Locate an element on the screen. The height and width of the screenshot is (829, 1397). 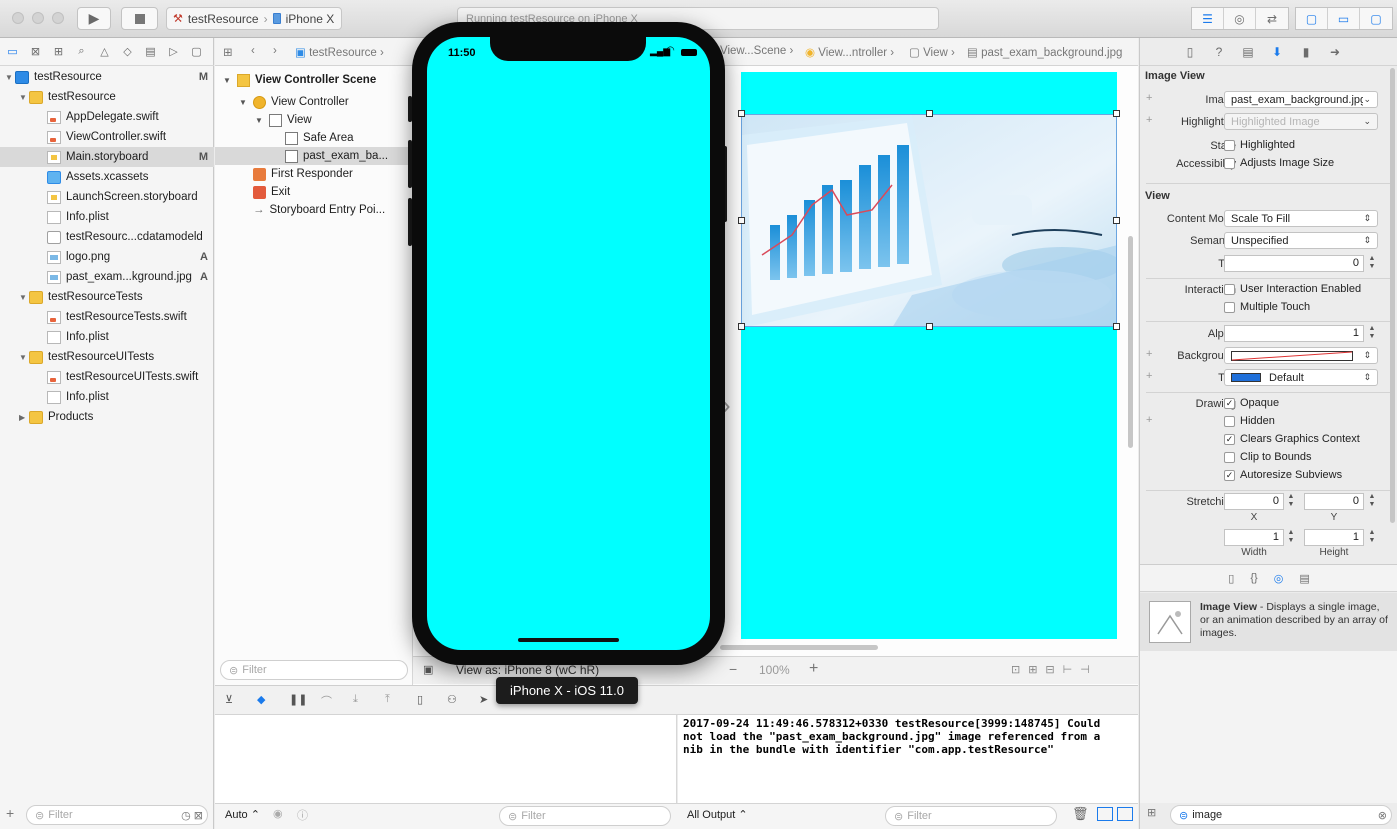
step-out-icon: ⤒ is located at coordinates (387, 699).